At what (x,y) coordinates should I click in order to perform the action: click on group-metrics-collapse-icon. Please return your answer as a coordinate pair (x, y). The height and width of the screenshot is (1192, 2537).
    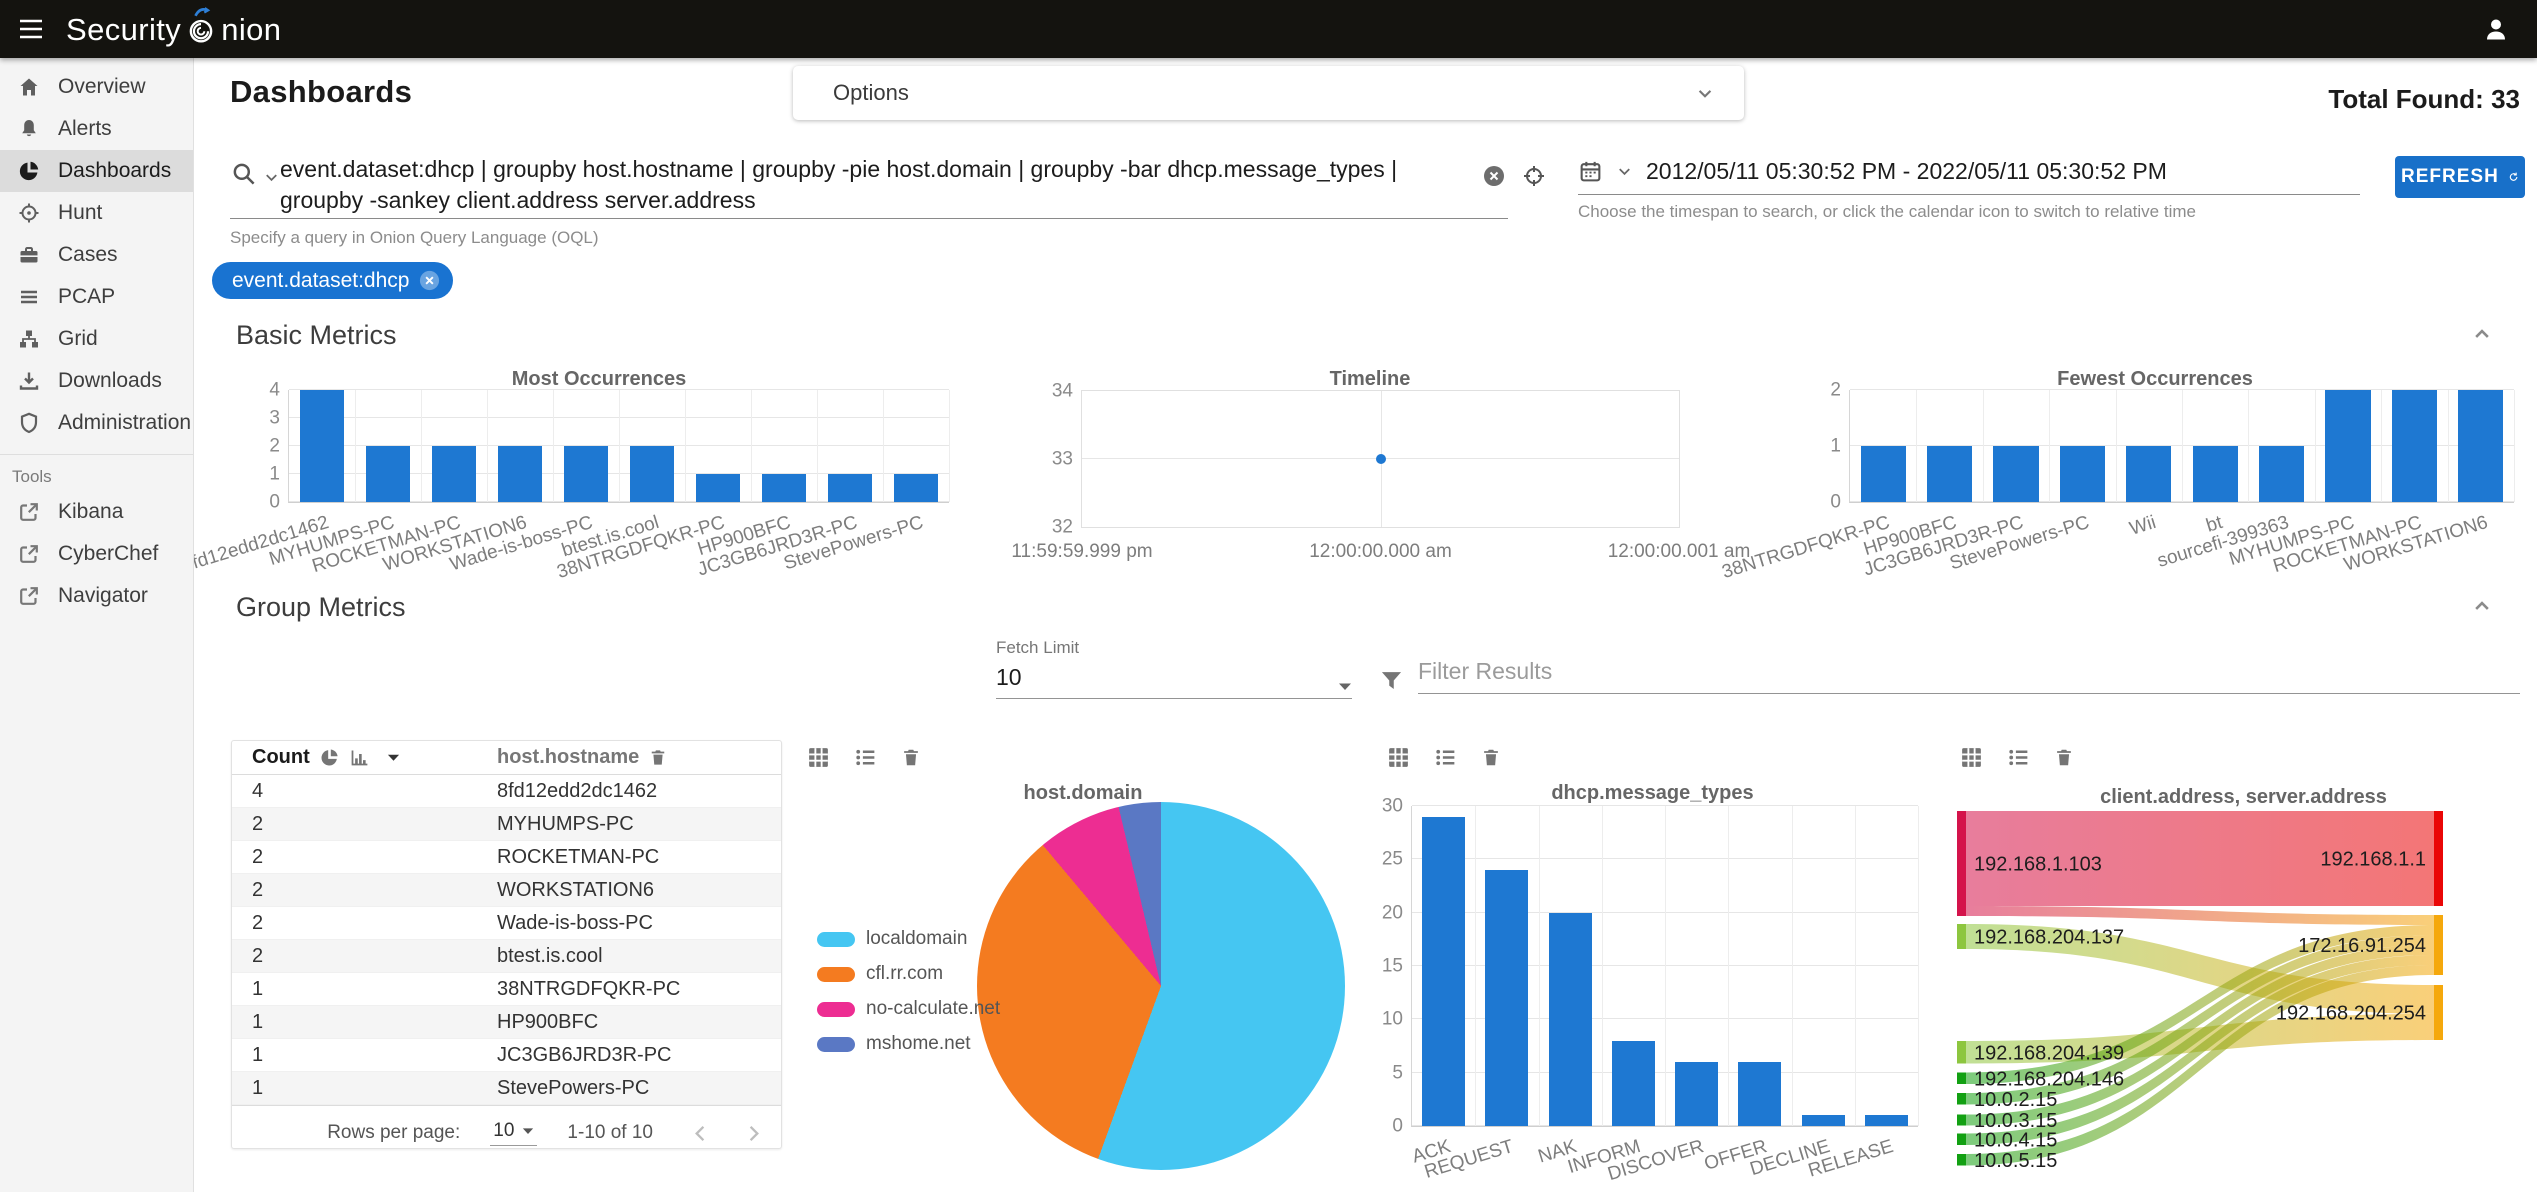
    Looking at the image, I should click on (2482, 606).